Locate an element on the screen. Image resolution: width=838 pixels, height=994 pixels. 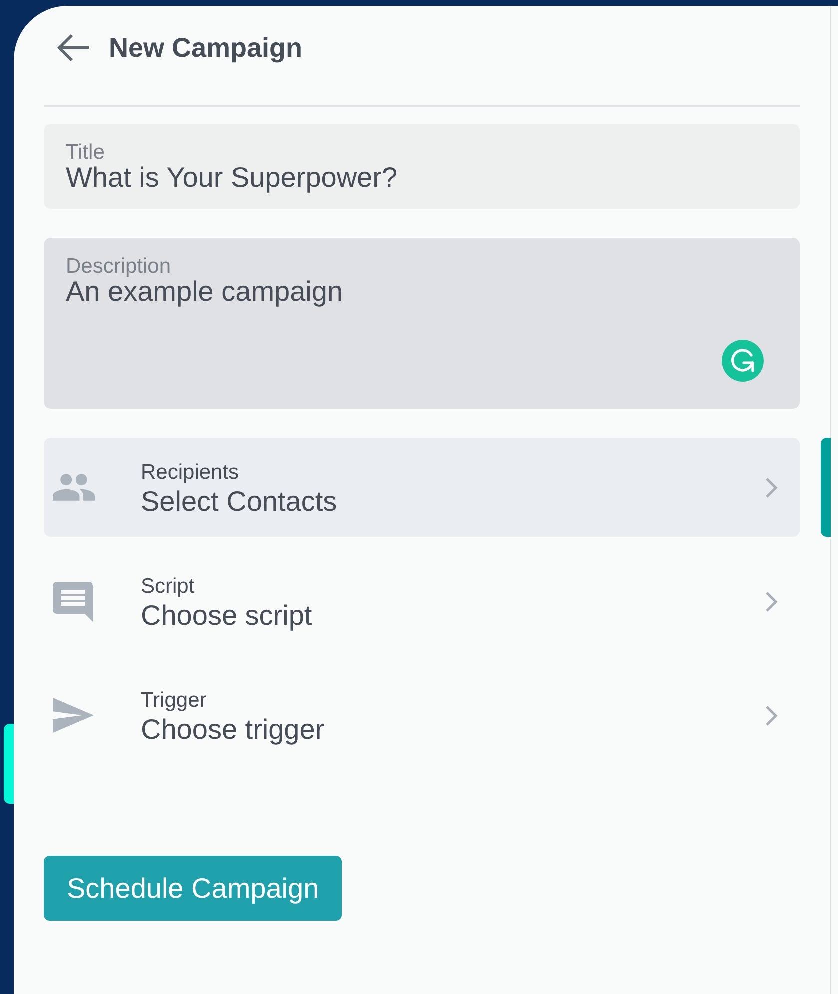
message-icon is located at coordinates (73, 602).